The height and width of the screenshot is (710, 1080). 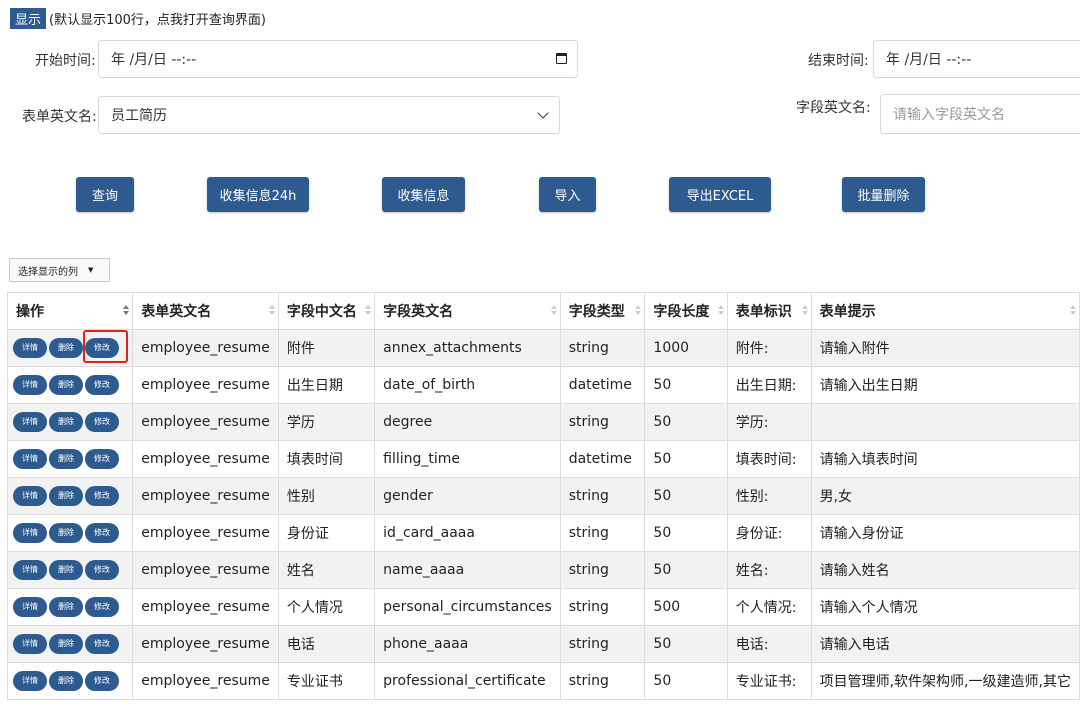 I want to click on form-hint-cell: 请输入姓名, so click(x=945, y=570).